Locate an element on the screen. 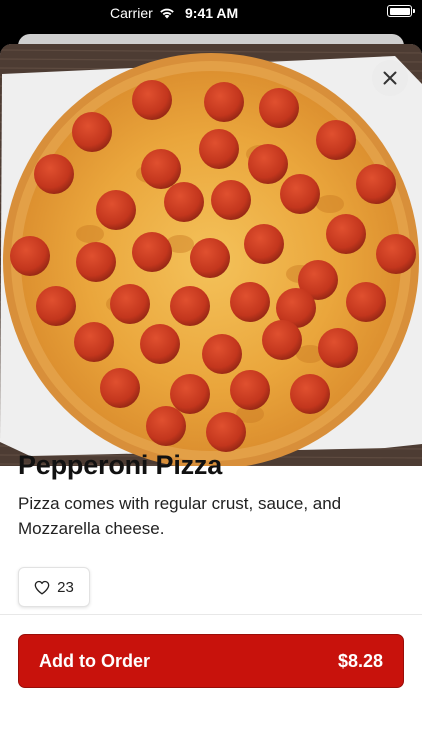  wifi-icon is located at coordinates (166, 13).